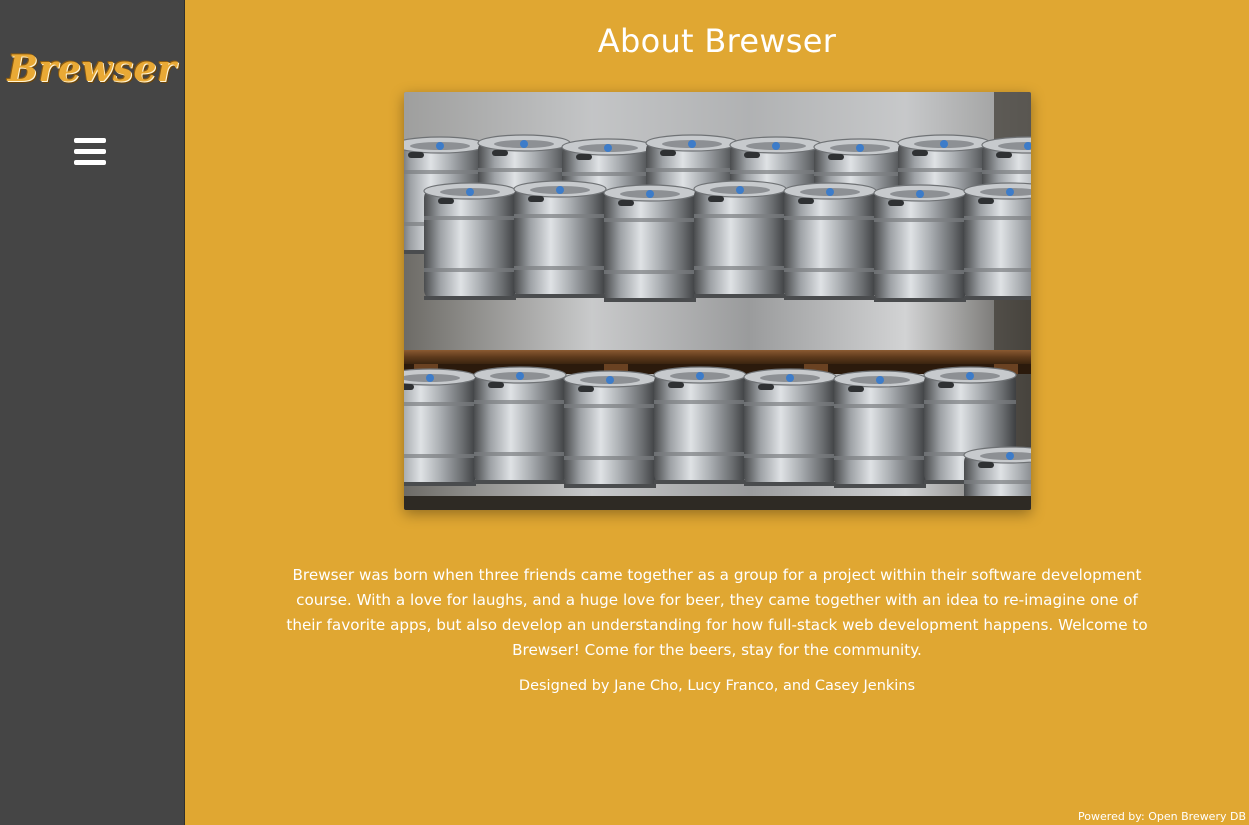  I want to click on hamburger-menu-icon, so click(90, 153).